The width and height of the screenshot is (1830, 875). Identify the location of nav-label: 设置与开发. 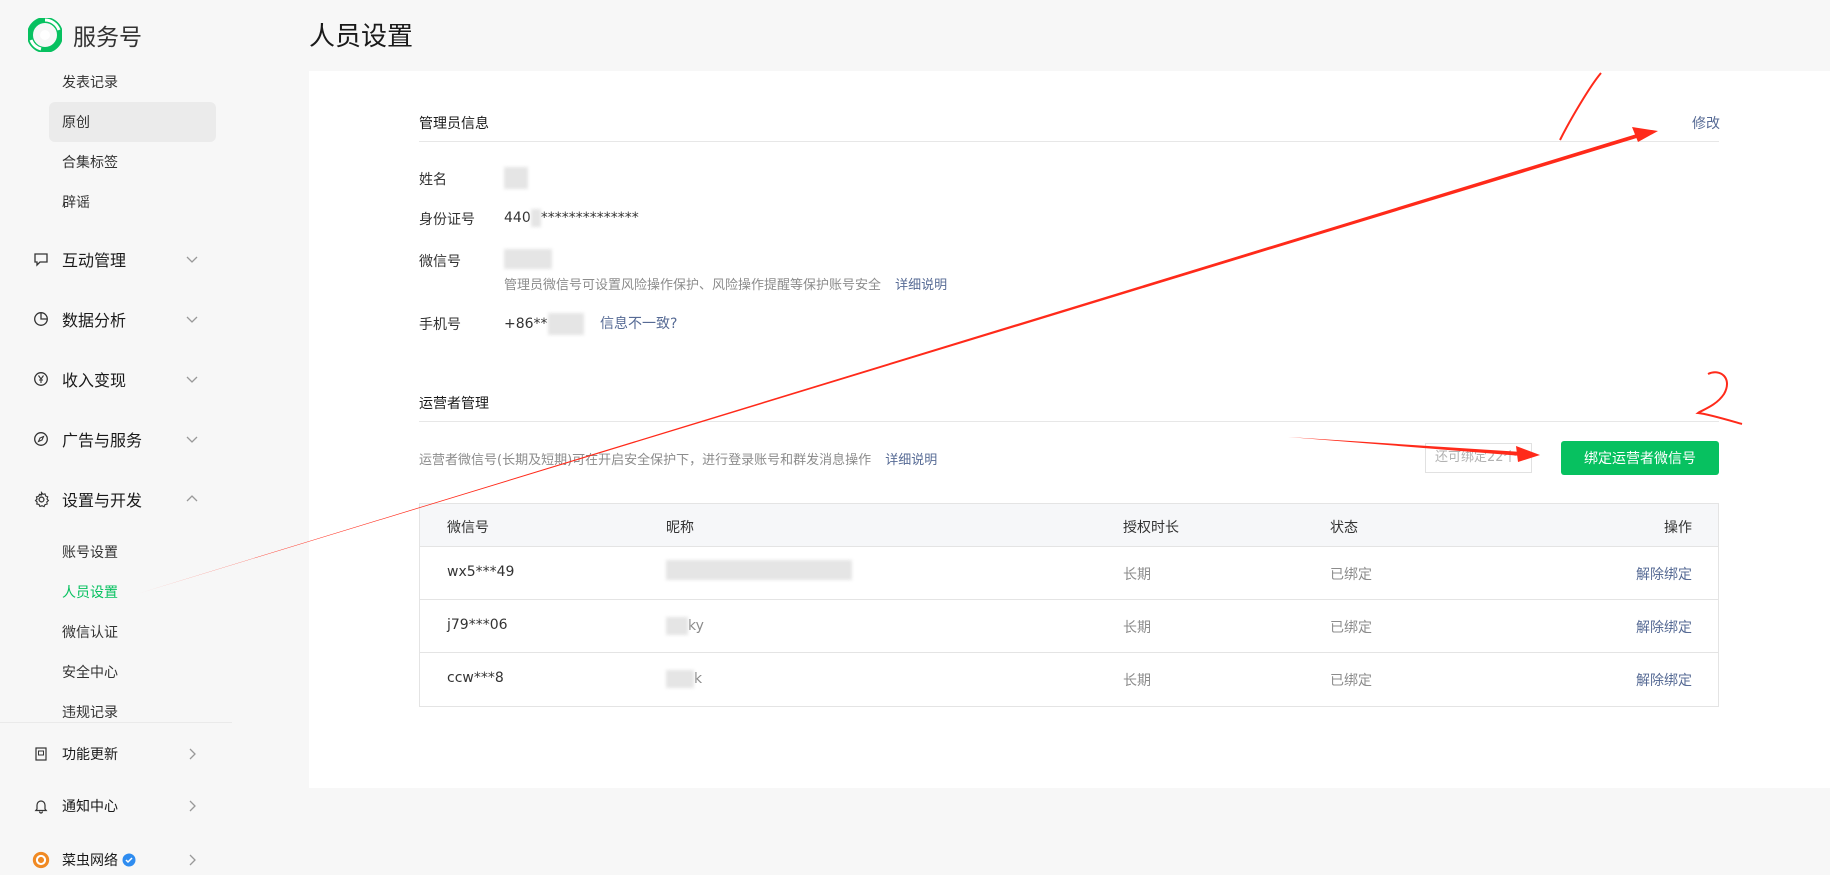
(102, 500).